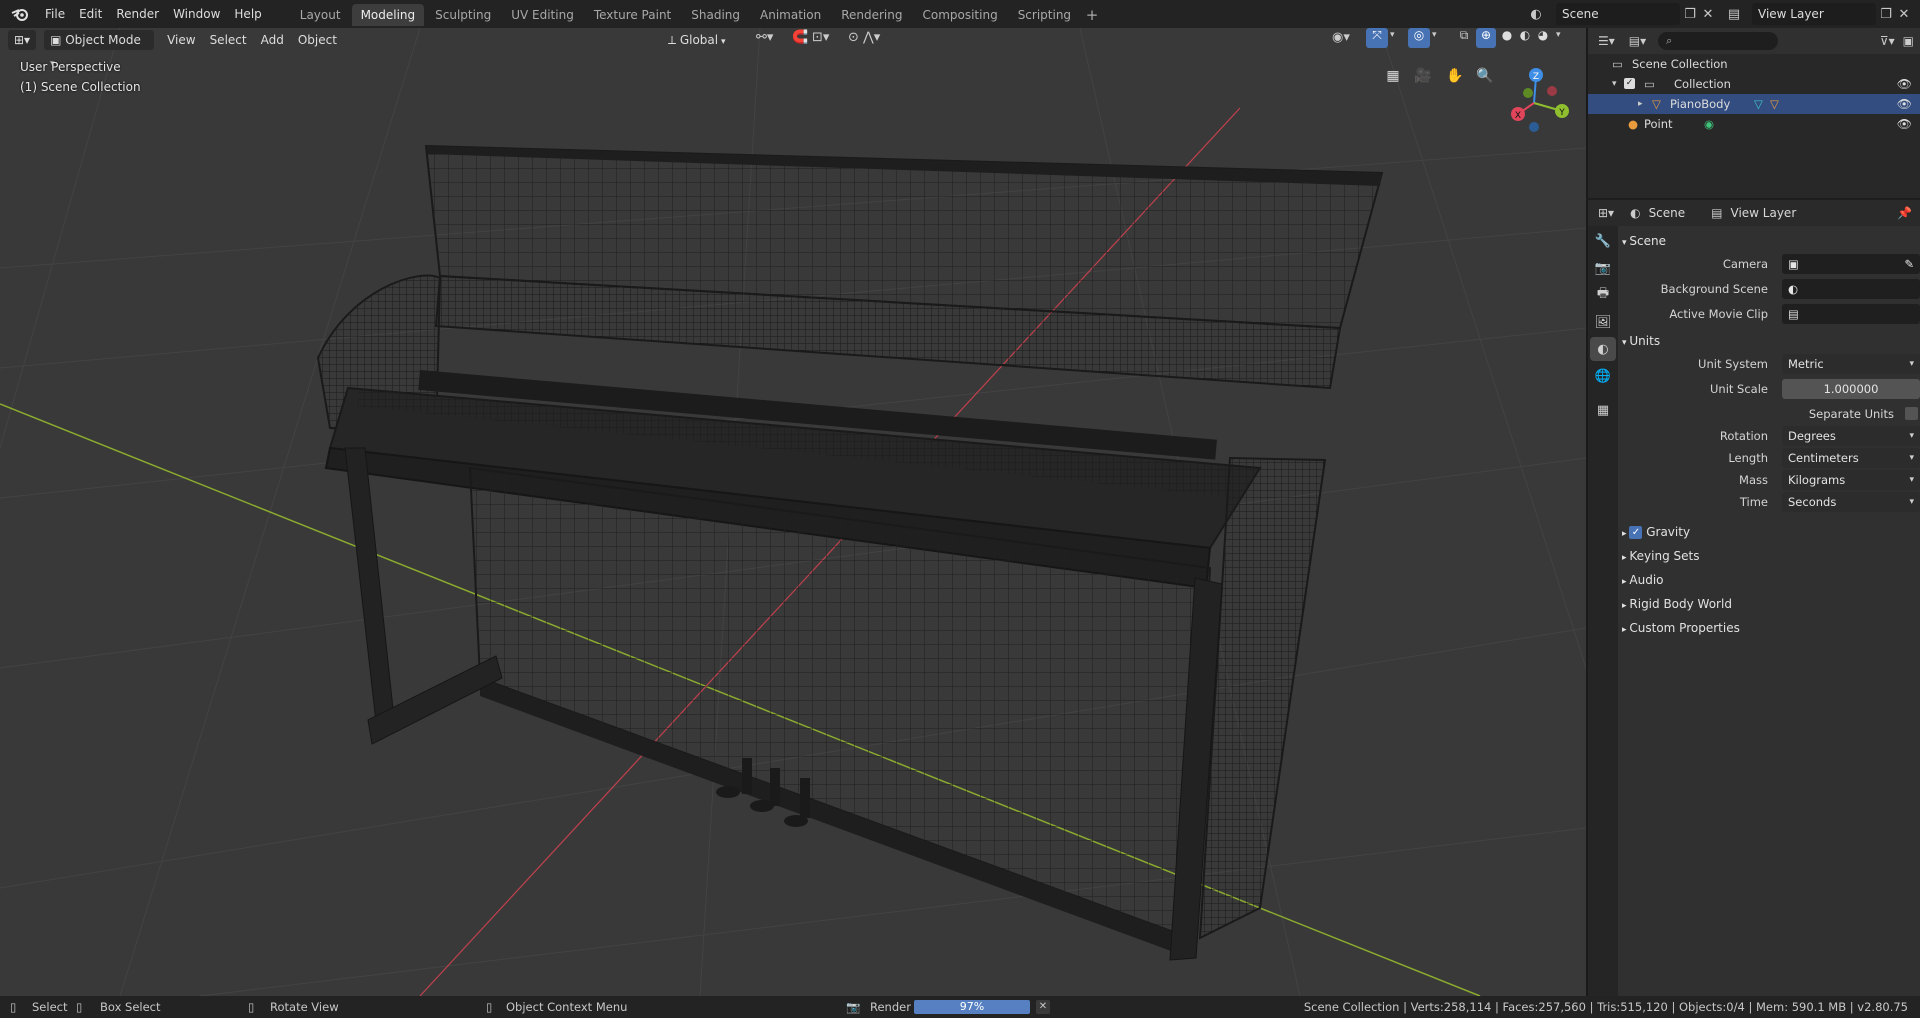  Describe the element at coordinates (463, 15) in the screenshot. I see `tab-sculpting: Sculpting` at that location.